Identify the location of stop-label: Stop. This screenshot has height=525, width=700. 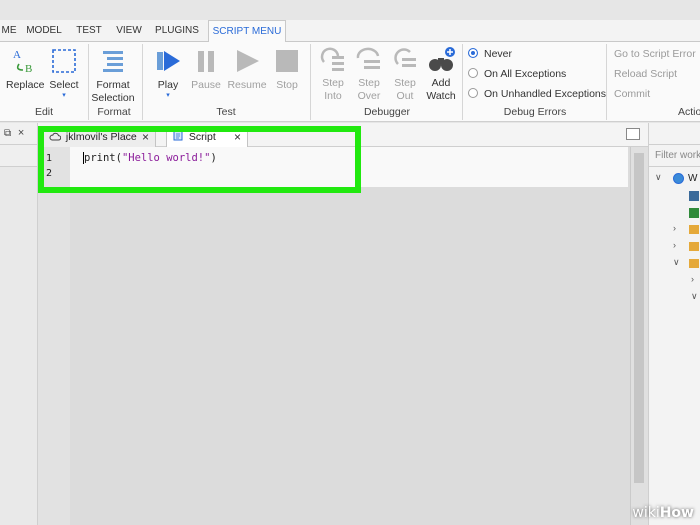
(287, 85).